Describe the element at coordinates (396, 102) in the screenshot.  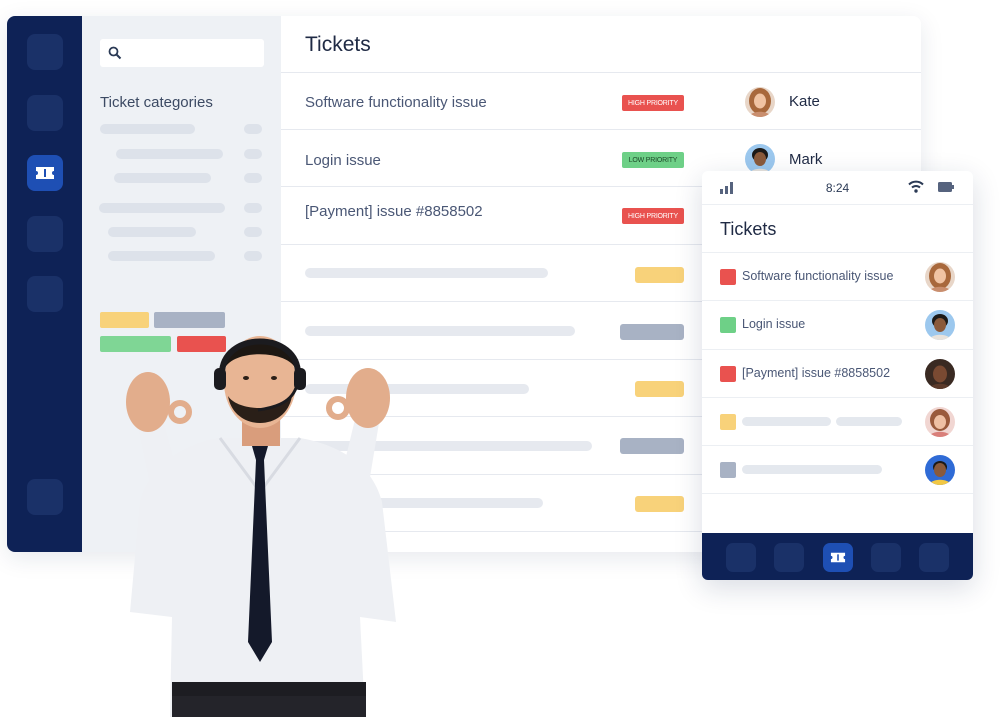
I see `ticket-title: Software functionality issue` at that location.